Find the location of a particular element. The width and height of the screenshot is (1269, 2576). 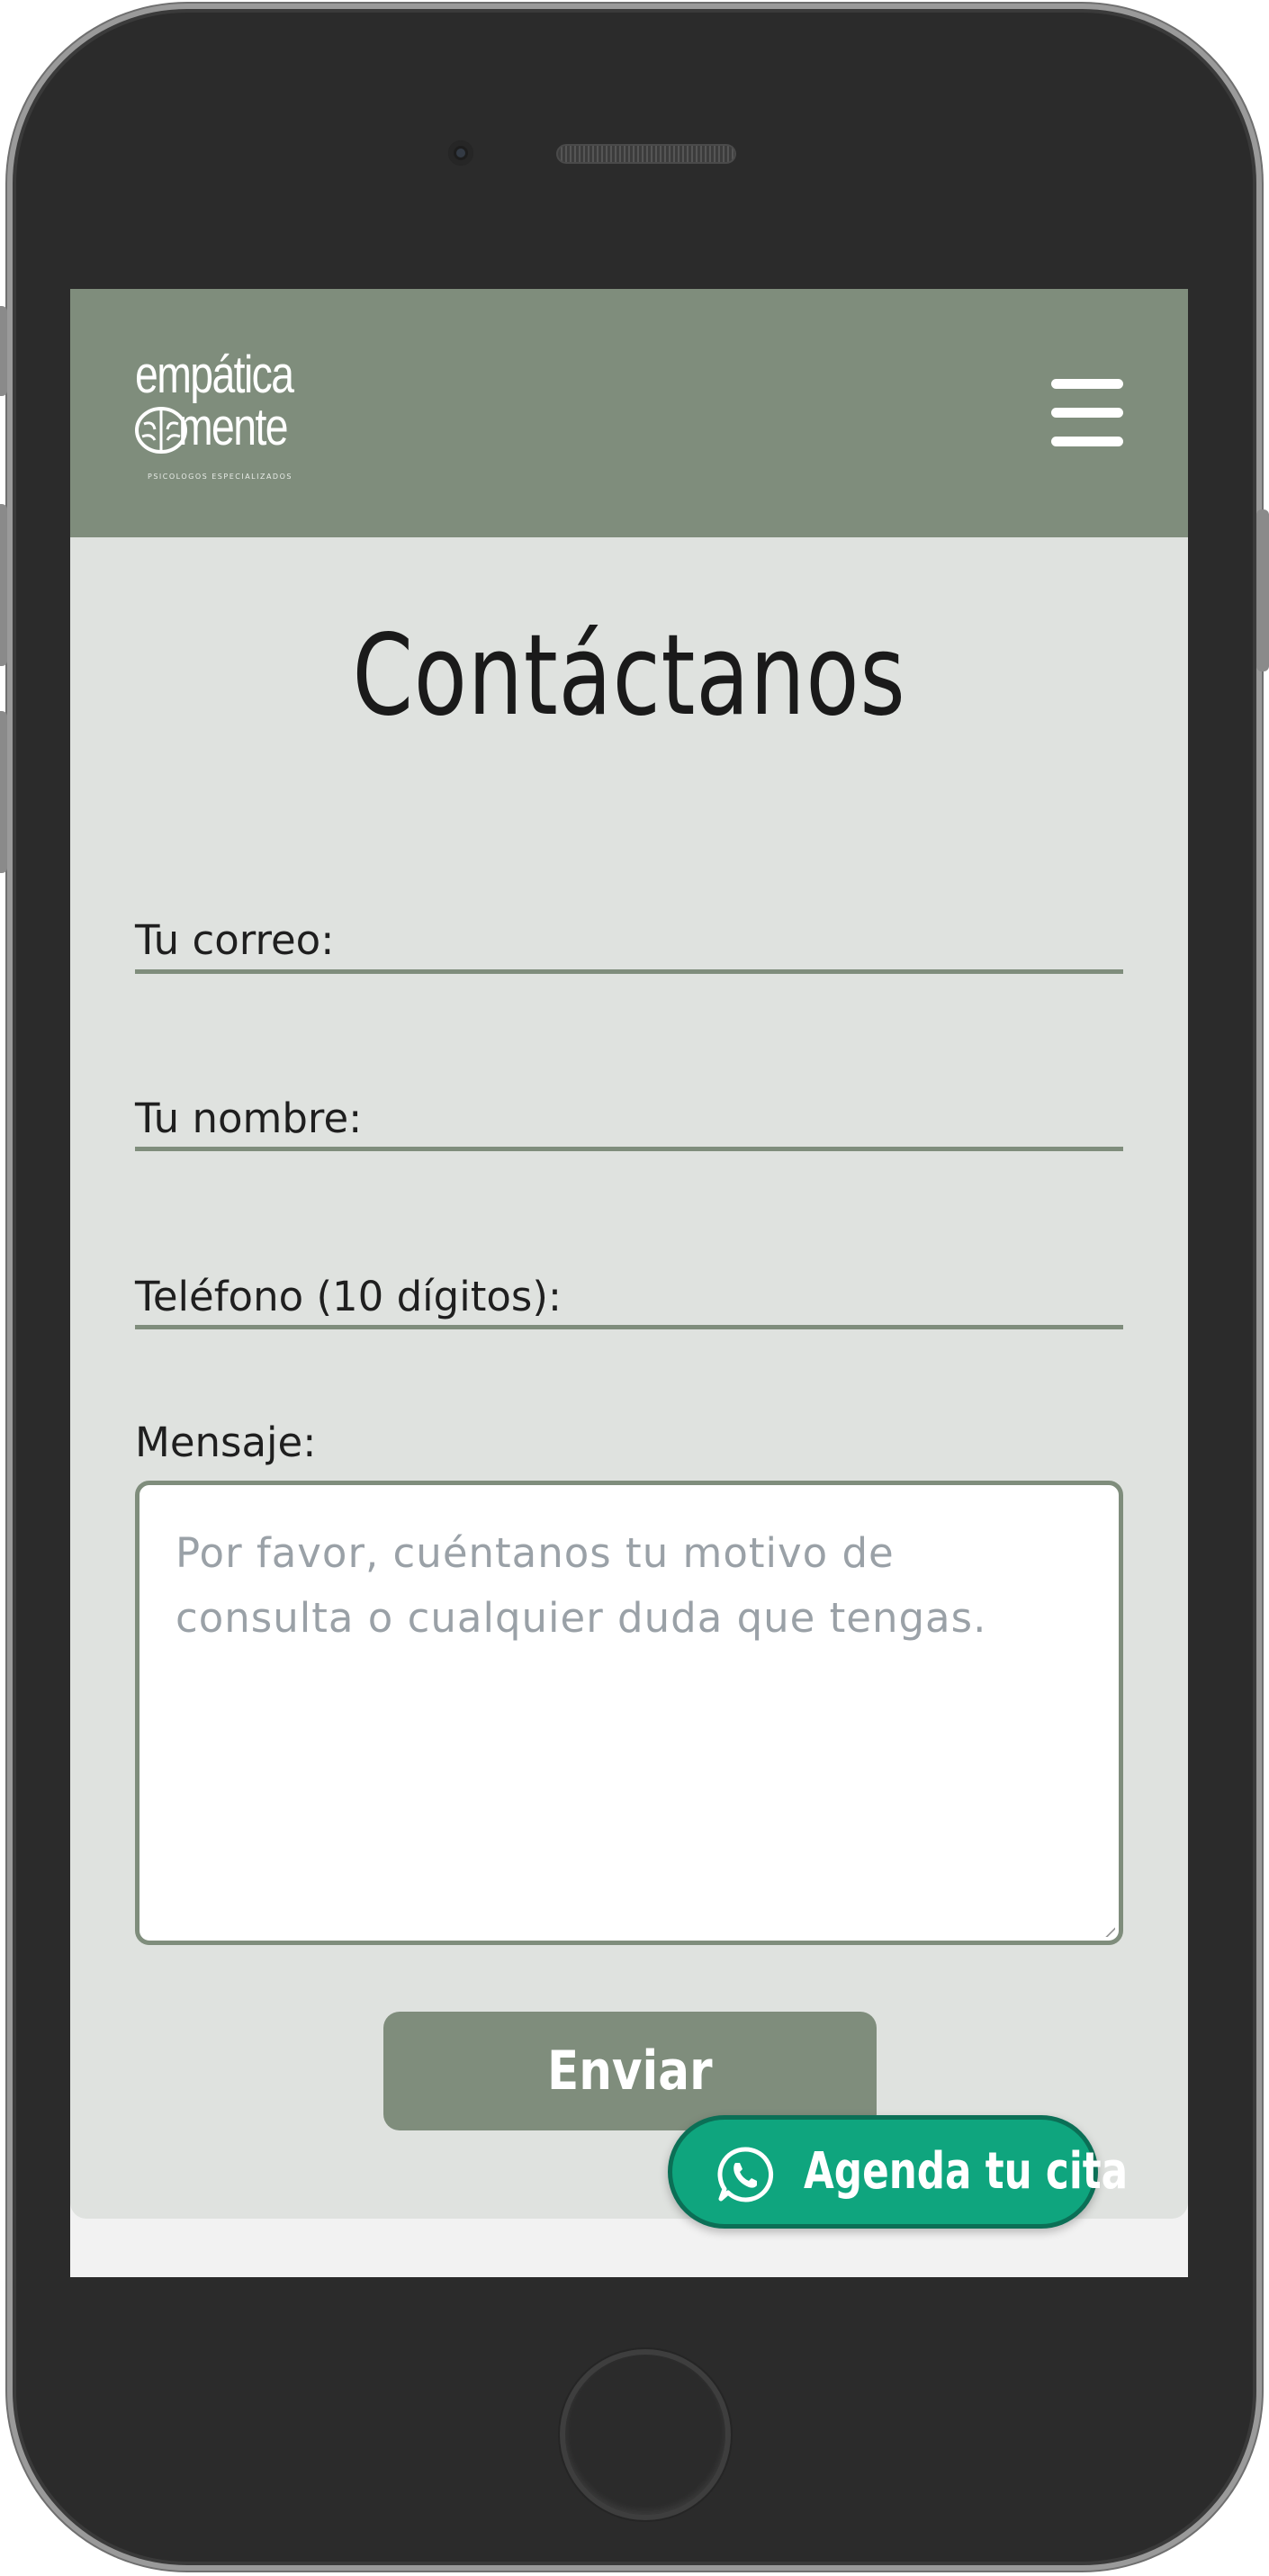

name-underline is located at coordinates (629, 1149).